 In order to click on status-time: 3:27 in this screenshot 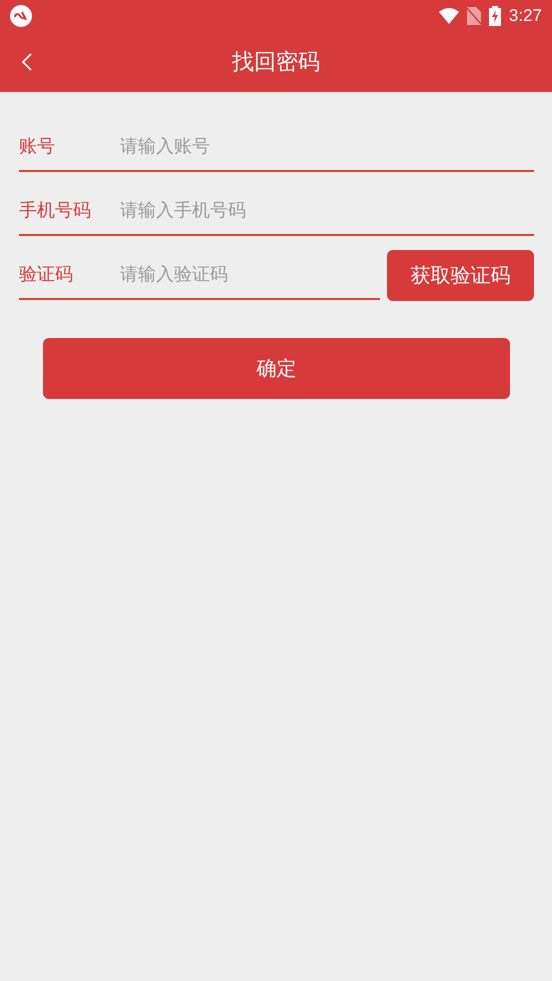, I will do `click(525, 16)`.